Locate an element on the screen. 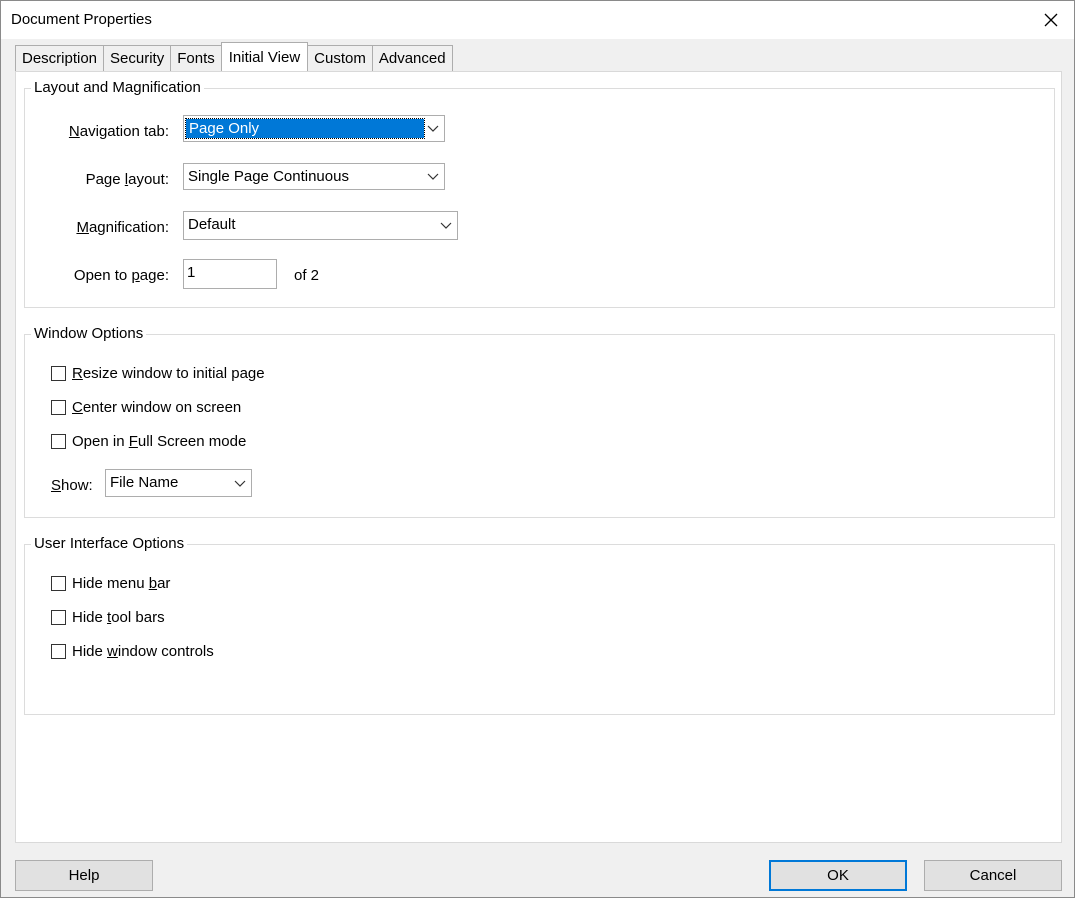 This screenshot has height=898, width=1075. tab-initial-view: Initial View is located at coordinates (264, 56).